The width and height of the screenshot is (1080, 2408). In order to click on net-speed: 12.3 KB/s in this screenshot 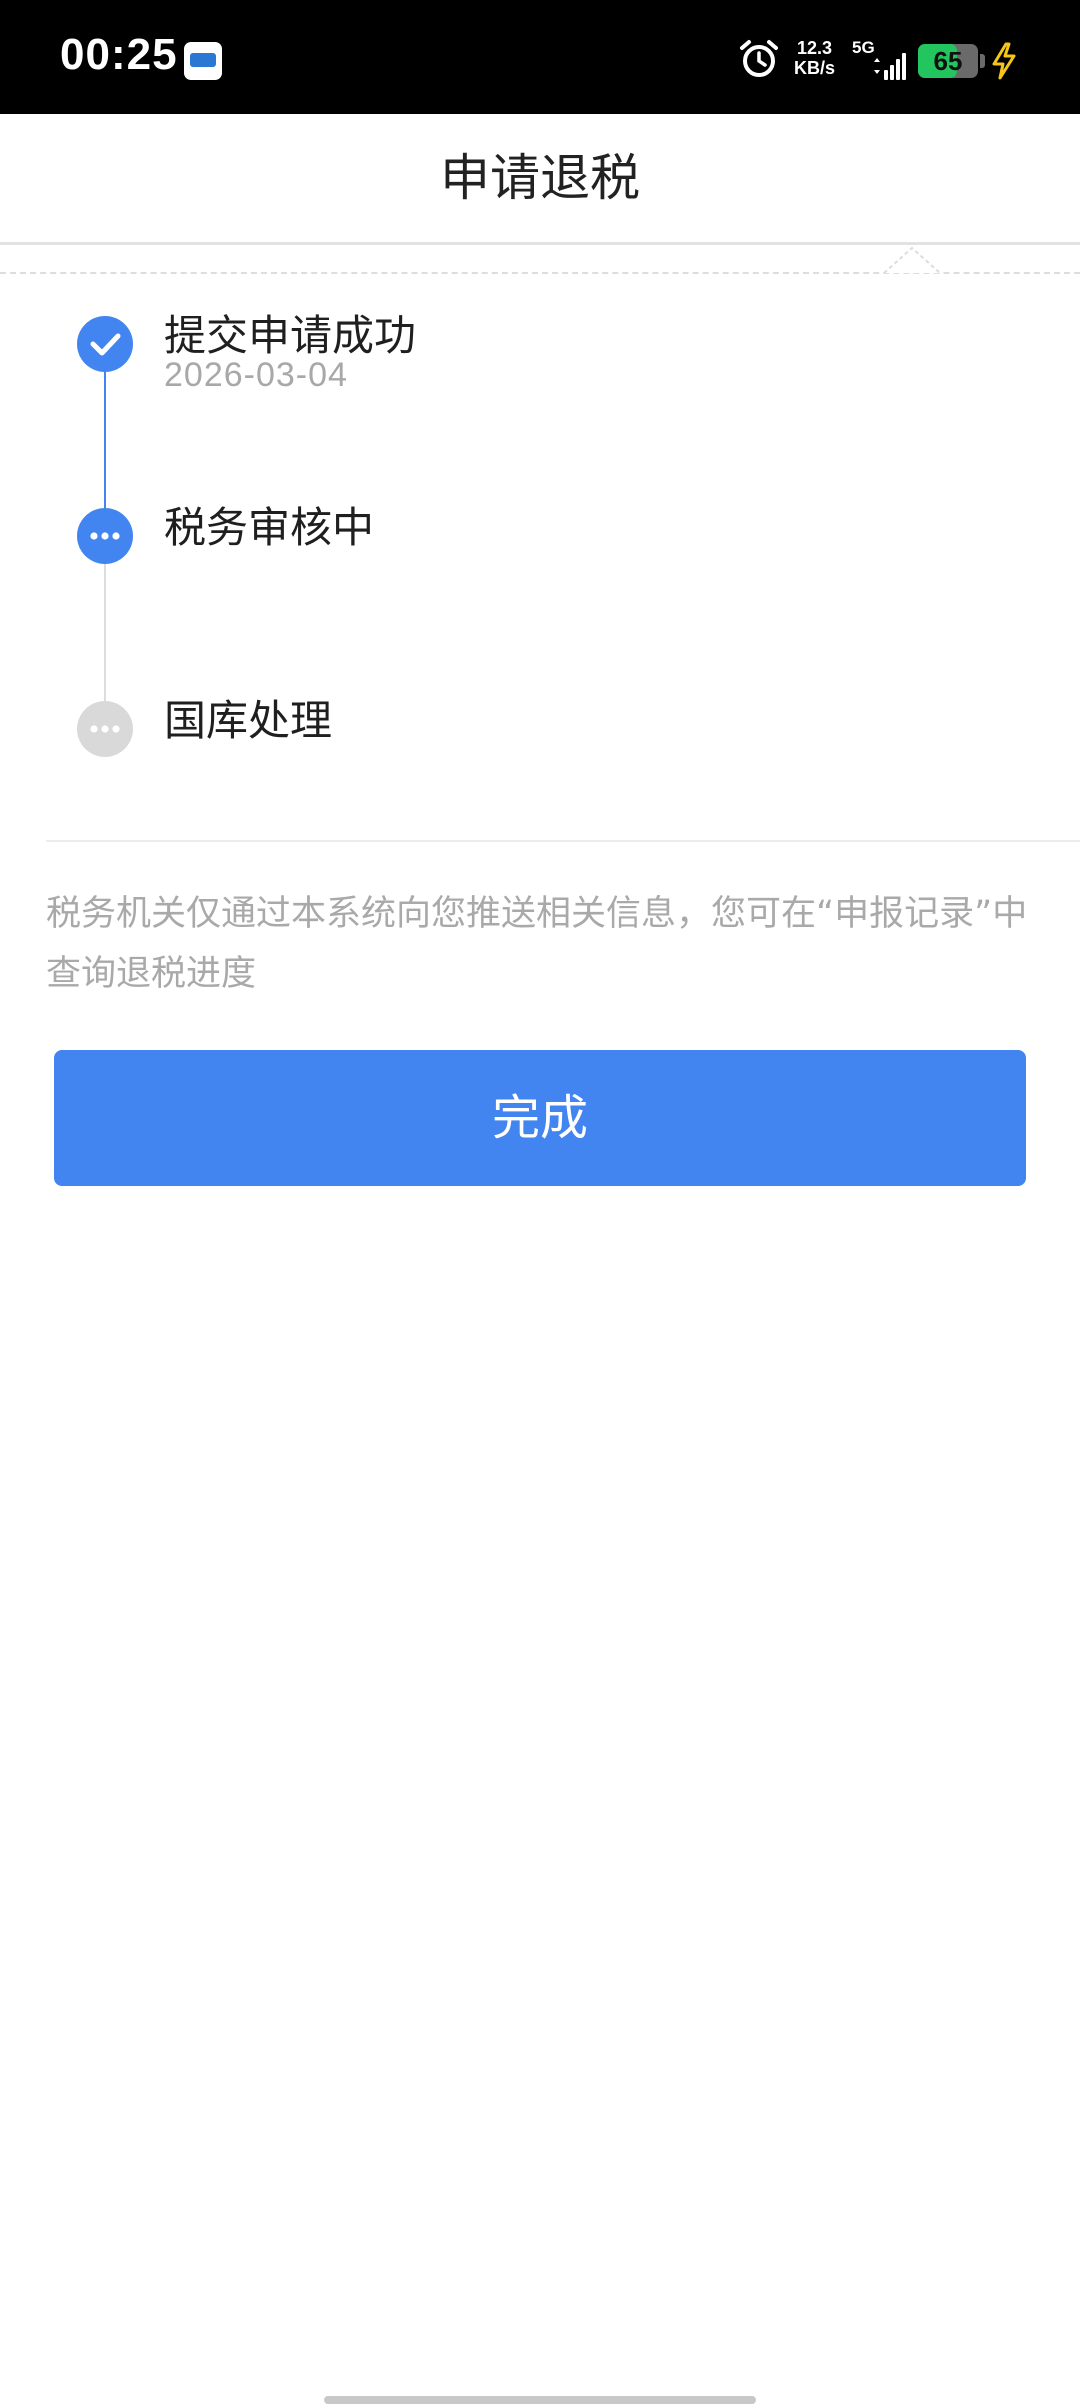, I will do `click(814, 58)`.